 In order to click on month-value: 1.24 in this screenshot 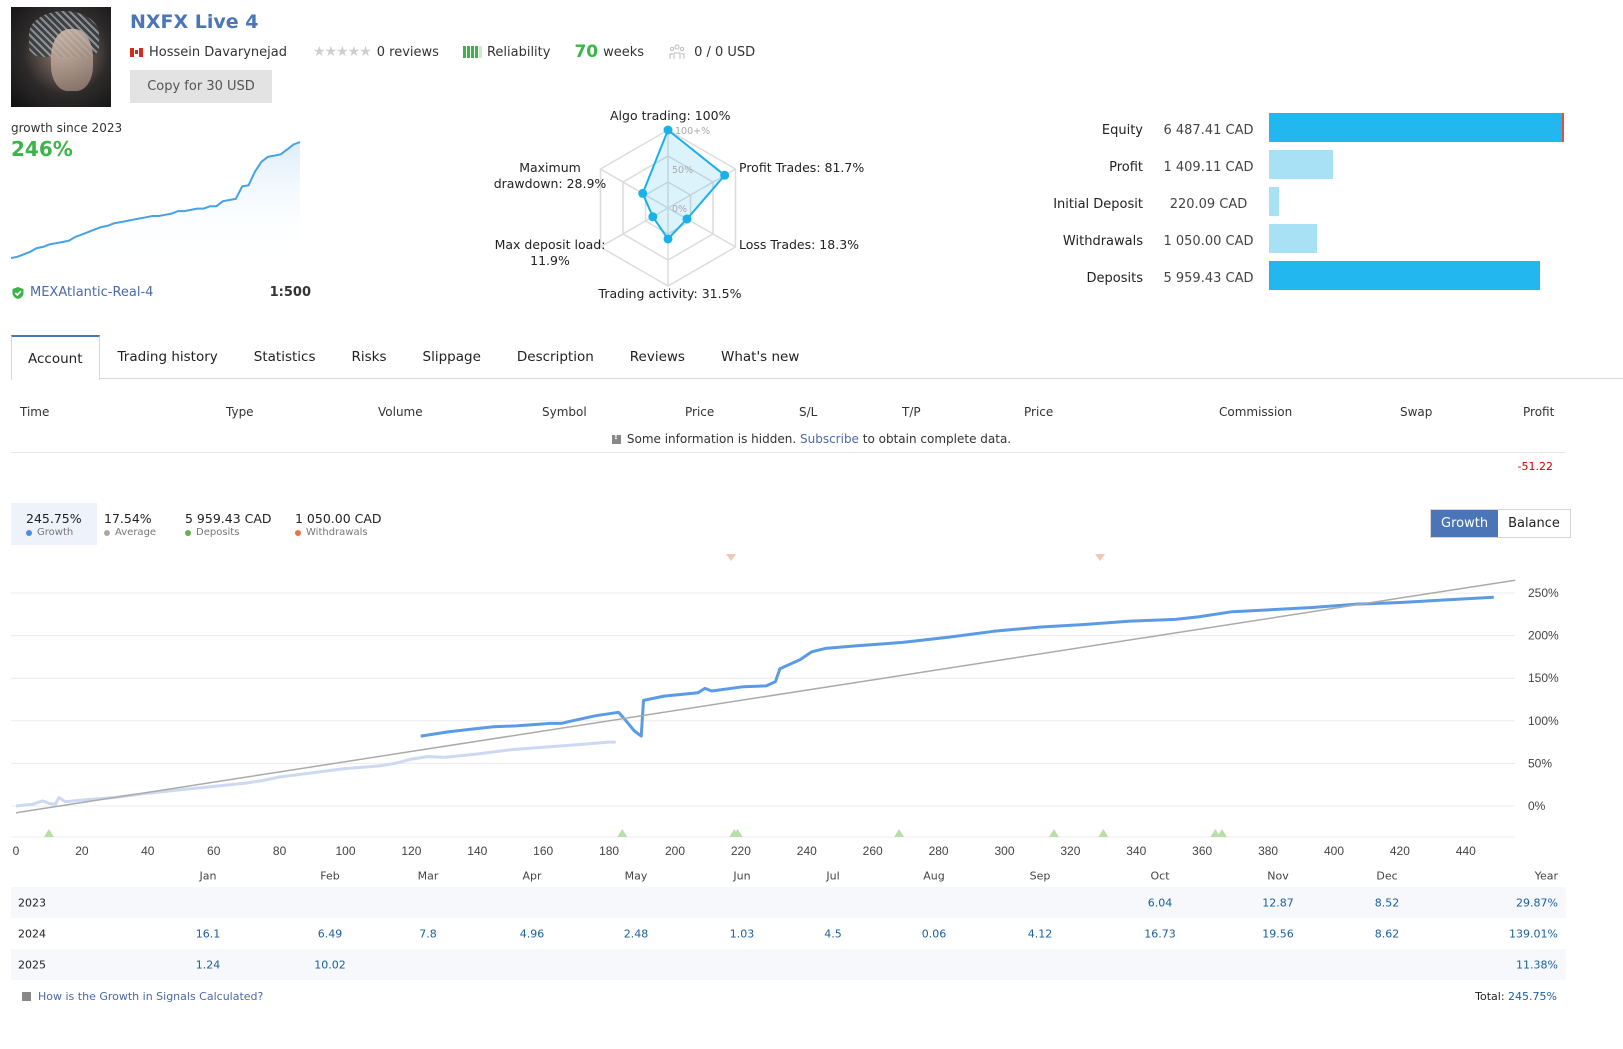, I will do `click(208, 964)`.